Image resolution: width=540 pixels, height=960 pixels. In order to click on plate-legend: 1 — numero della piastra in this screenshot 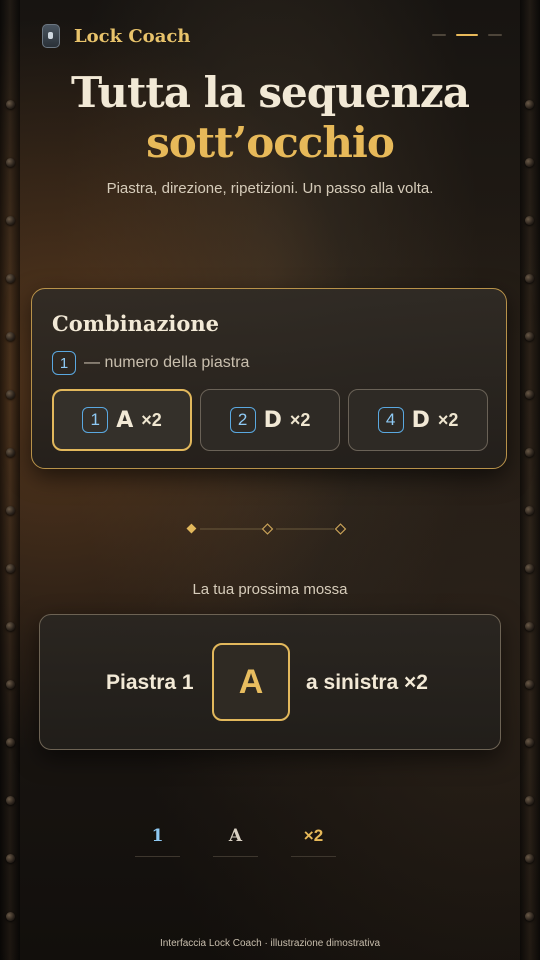, I will do `click(150, 363)`.